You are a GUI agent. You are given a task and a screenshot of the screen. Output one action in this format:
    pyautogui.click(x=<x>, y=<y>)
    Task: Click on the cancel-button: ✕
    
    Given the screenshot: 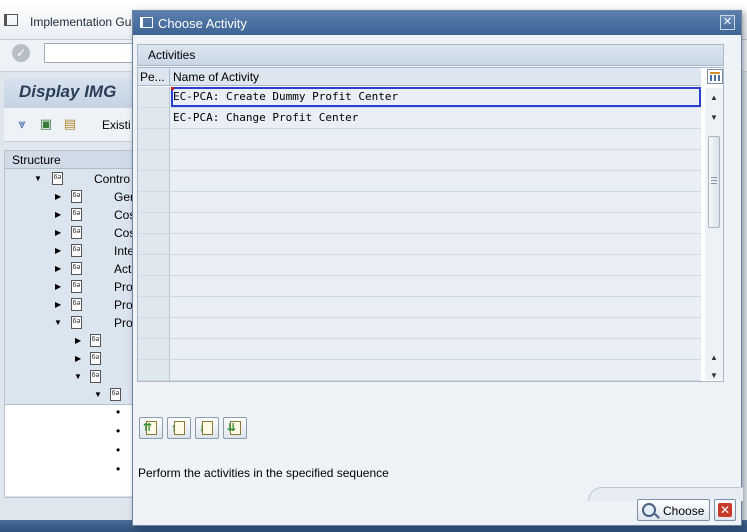 What is the action you would take?
    pyautogui.click(x=725, y=510)
    